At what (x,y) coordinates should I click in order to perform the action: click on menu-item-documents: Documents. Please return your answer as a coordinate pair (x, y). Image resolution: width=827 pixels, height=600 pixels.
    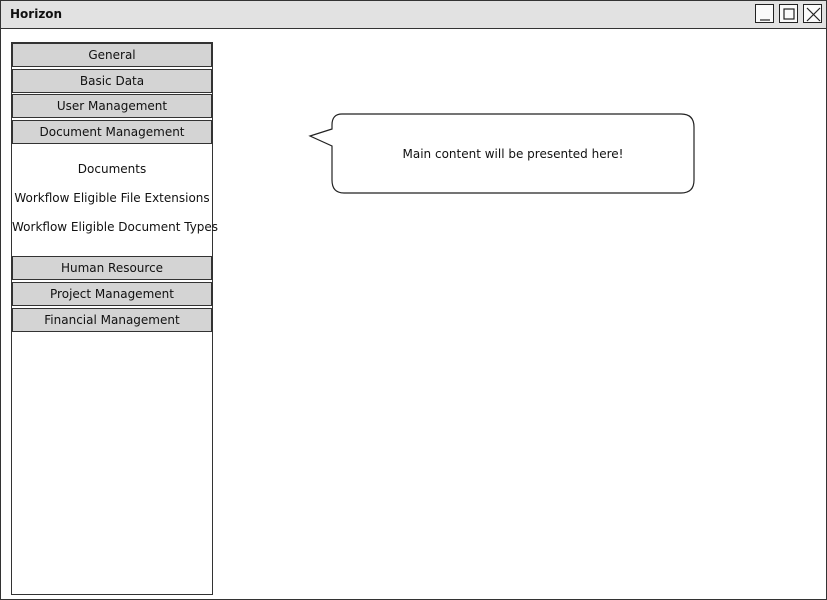
    Looking at the image, I should click on (112, 169).